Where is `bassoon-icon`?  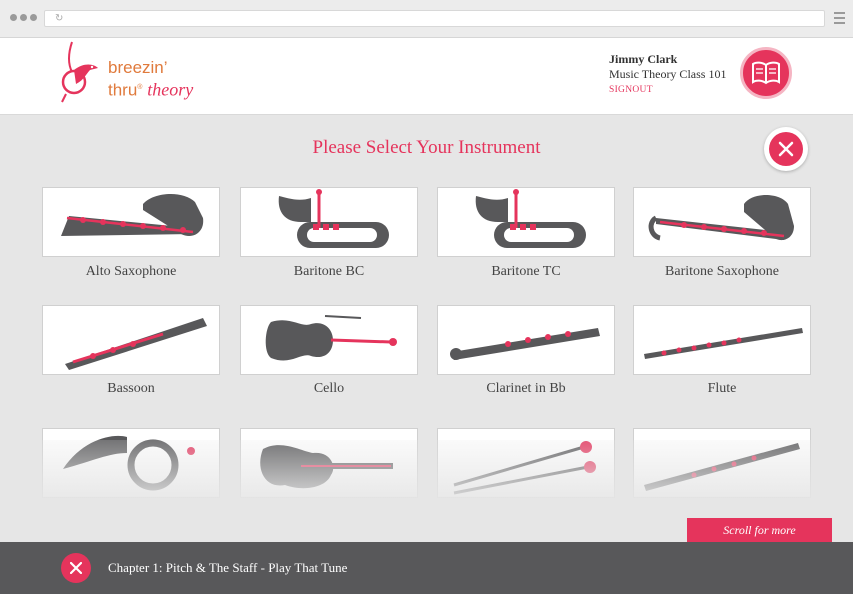 bassoon-icon is located at coordinates (136, 344).